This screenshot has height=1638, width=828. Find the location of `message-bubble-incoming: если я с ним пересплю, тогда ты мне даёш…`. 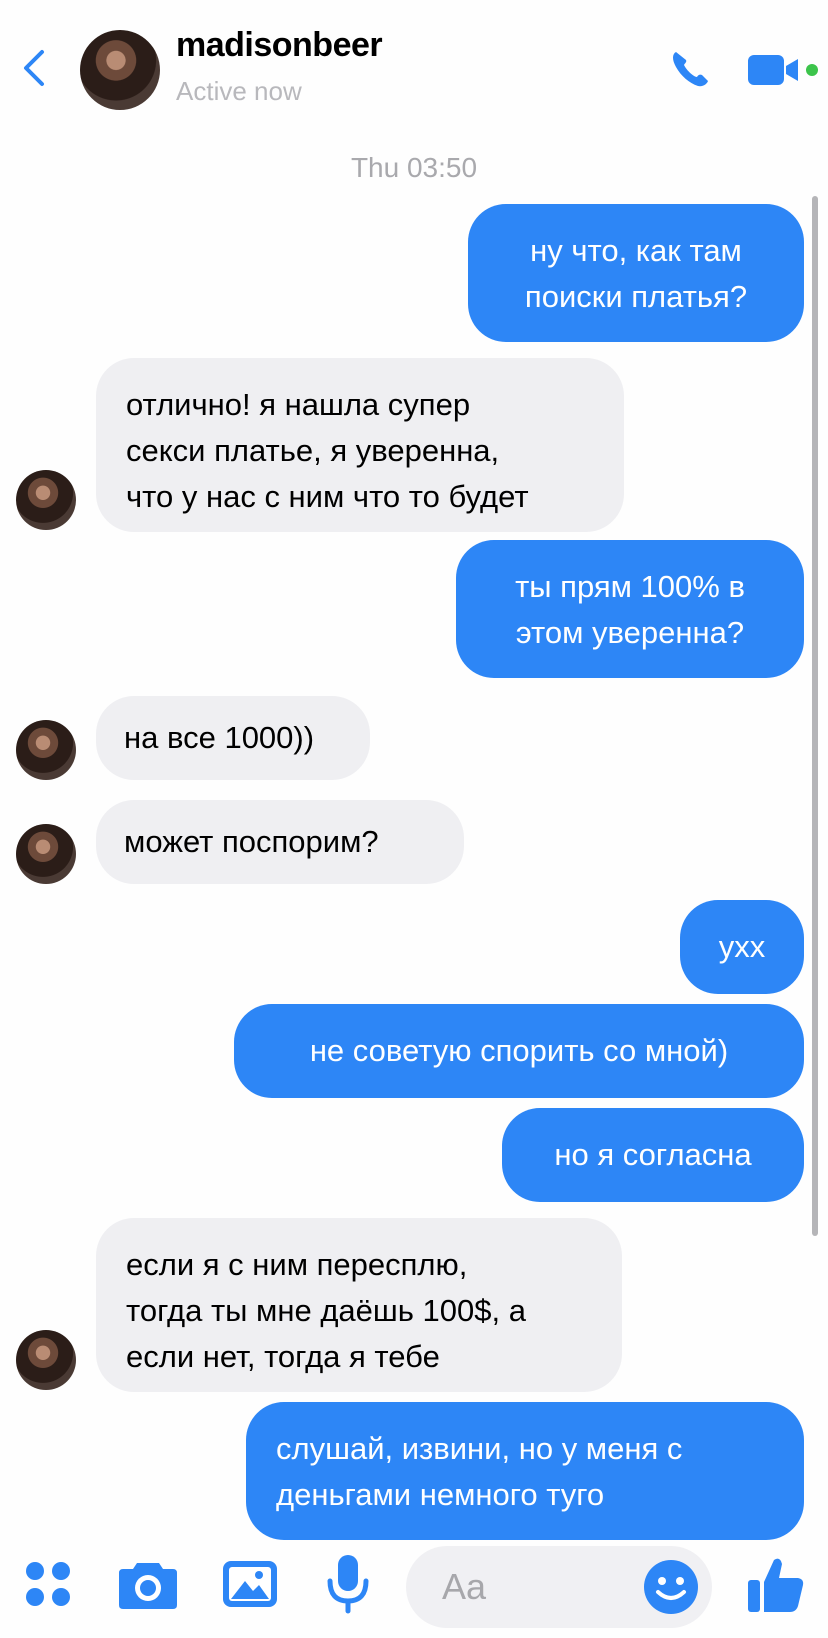

message-bubble-incoming: если я с ним пересплю, тогда ты мне даёш… is located at coordinates (359, 1305).